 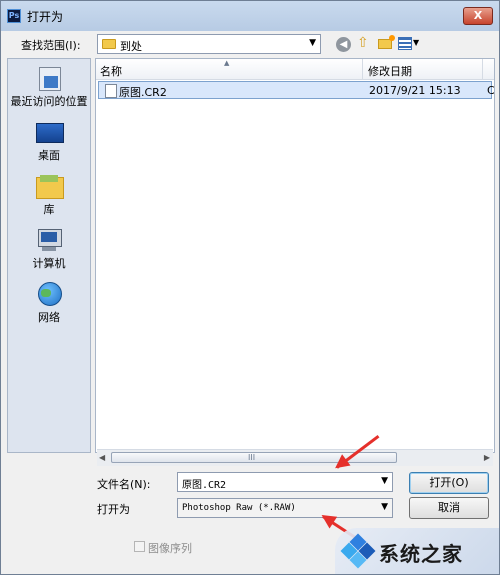 I want to click on filename-value: 原图.CR2, so click(x=204, y=485).